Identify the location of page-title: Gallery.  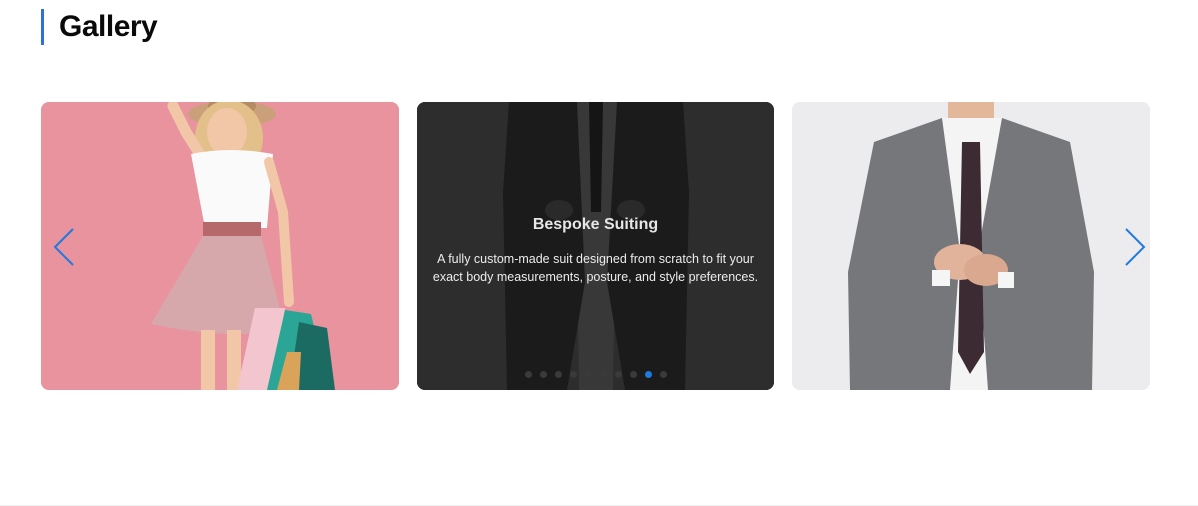
(108, 26).